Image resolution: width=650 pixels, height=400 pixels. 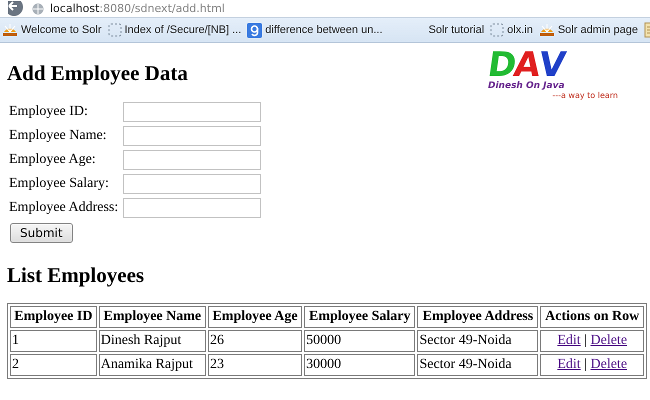 I want to click on field-label: Employee Age:, so click(x=53, y=160).